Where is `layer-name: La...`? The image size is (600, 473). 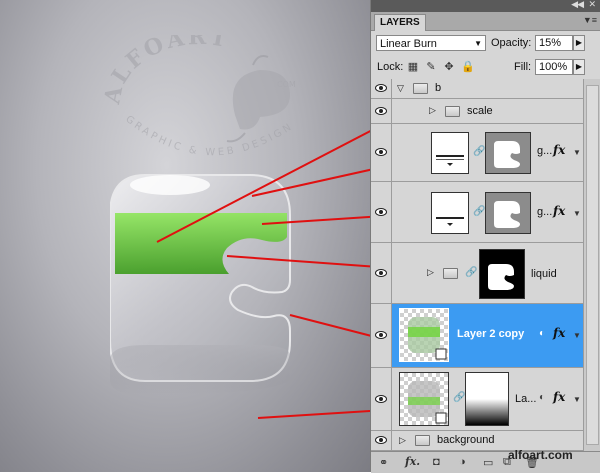
layer-name: La... is located at coordinates (526, 399).